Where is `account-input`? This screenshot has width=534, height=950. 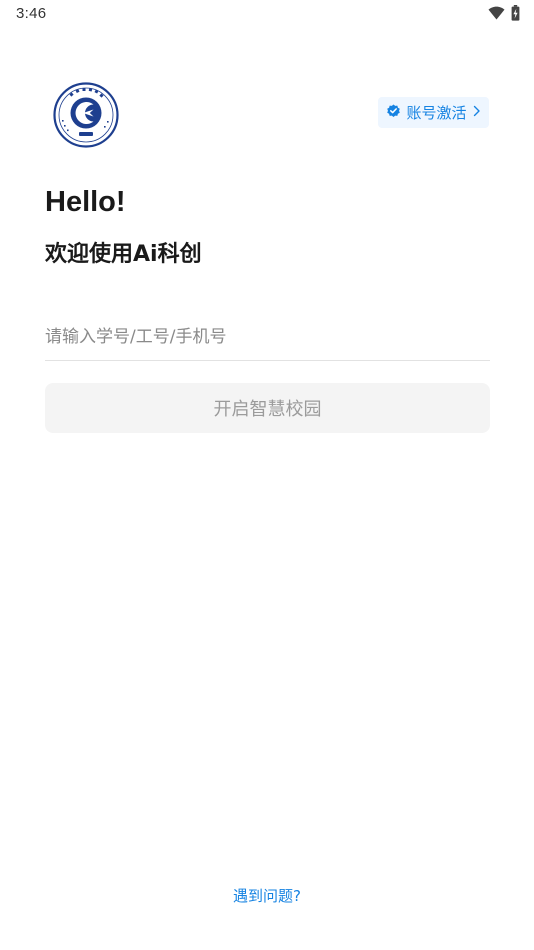
account-input is located at coordinates (267, 337).